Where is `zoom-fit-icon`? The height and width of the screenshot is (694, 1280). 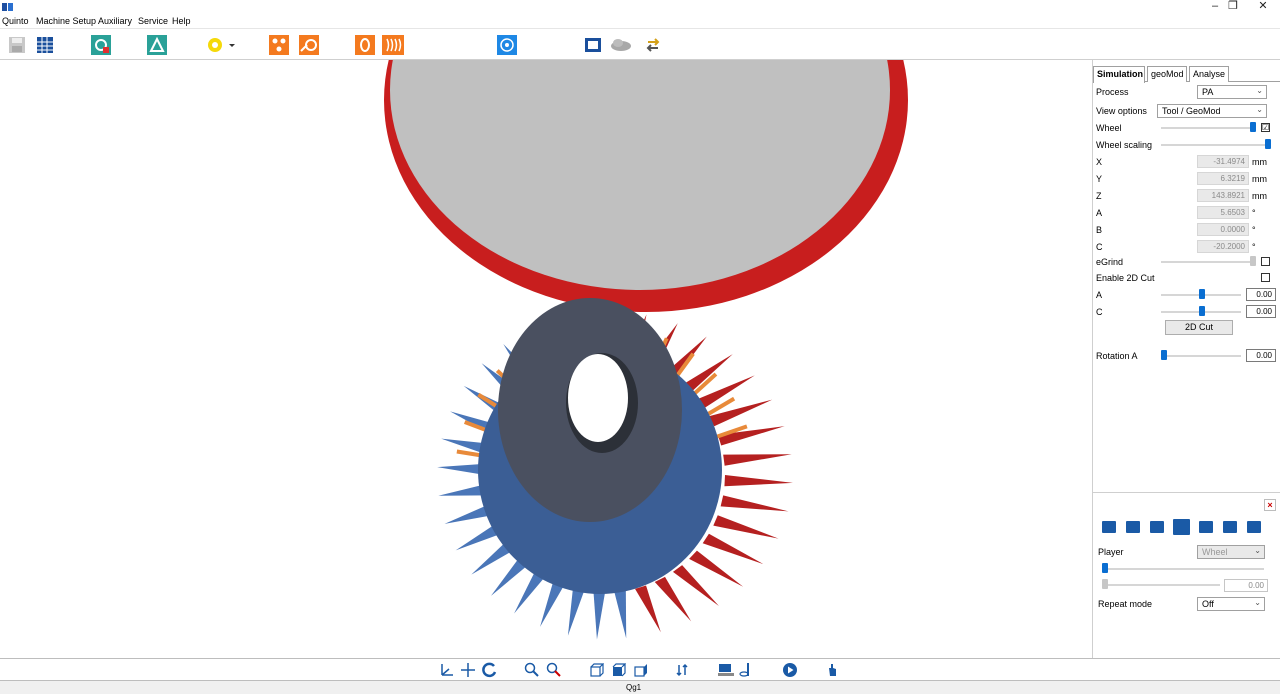
zoom-fit-icon is located at coordinates (554, 670).